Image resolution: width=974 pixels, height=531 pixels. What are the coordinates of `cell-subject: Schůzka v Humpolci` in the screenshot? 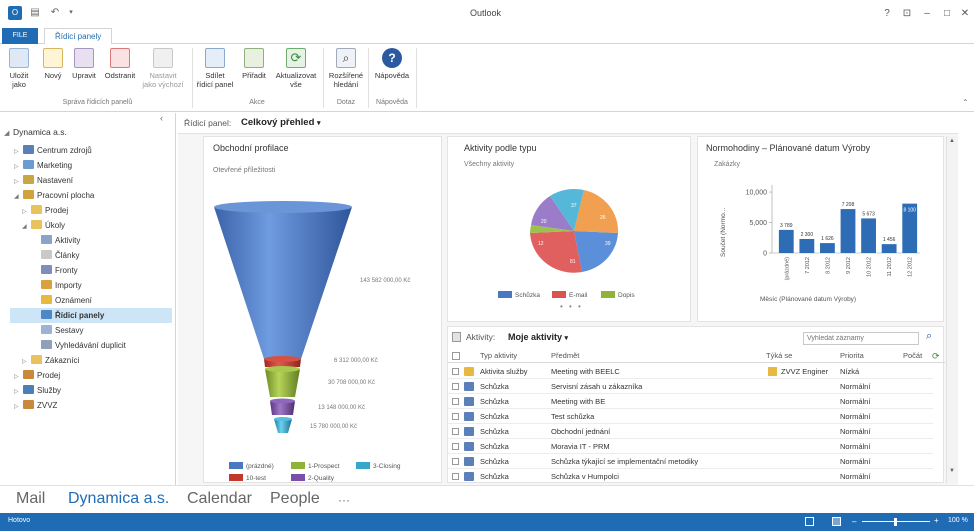 It's located at (585, 475).